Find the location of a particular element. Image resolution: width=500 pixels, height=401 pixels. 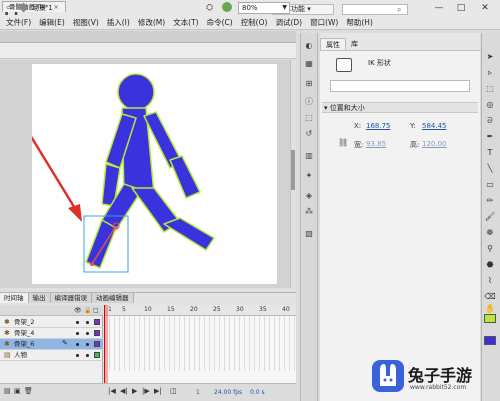

menu-debug: 调试(D) is located at coordinates (288, 22).